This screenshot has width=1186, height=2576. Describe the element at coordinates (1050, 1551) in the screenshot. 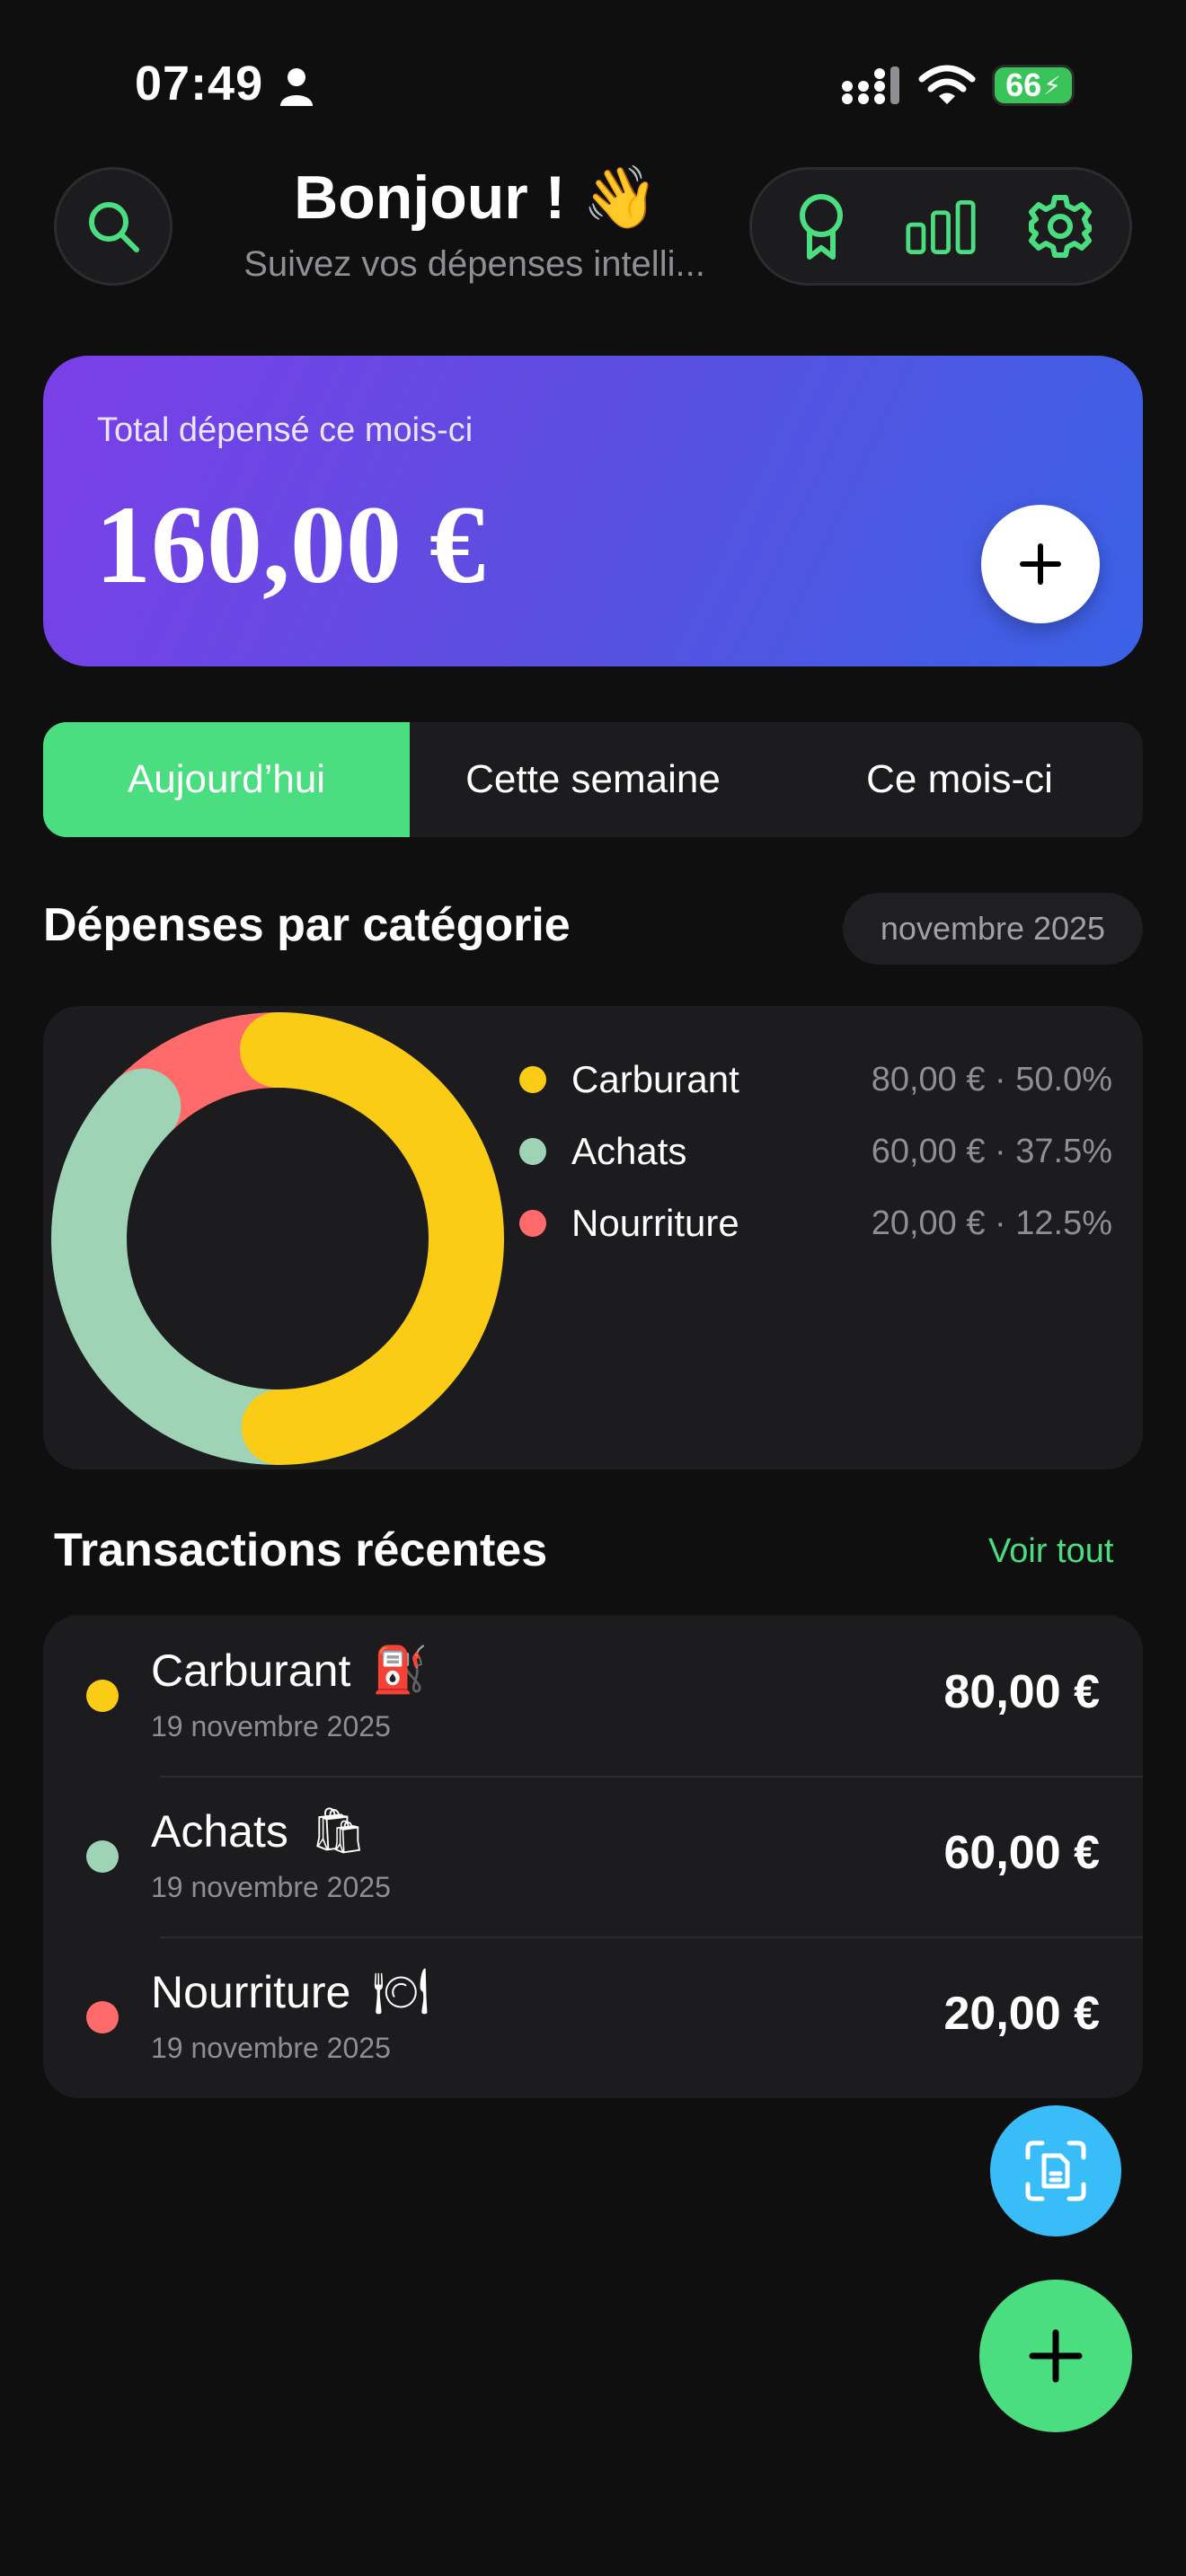

I see `see-all-link: Voir tout` at that location.